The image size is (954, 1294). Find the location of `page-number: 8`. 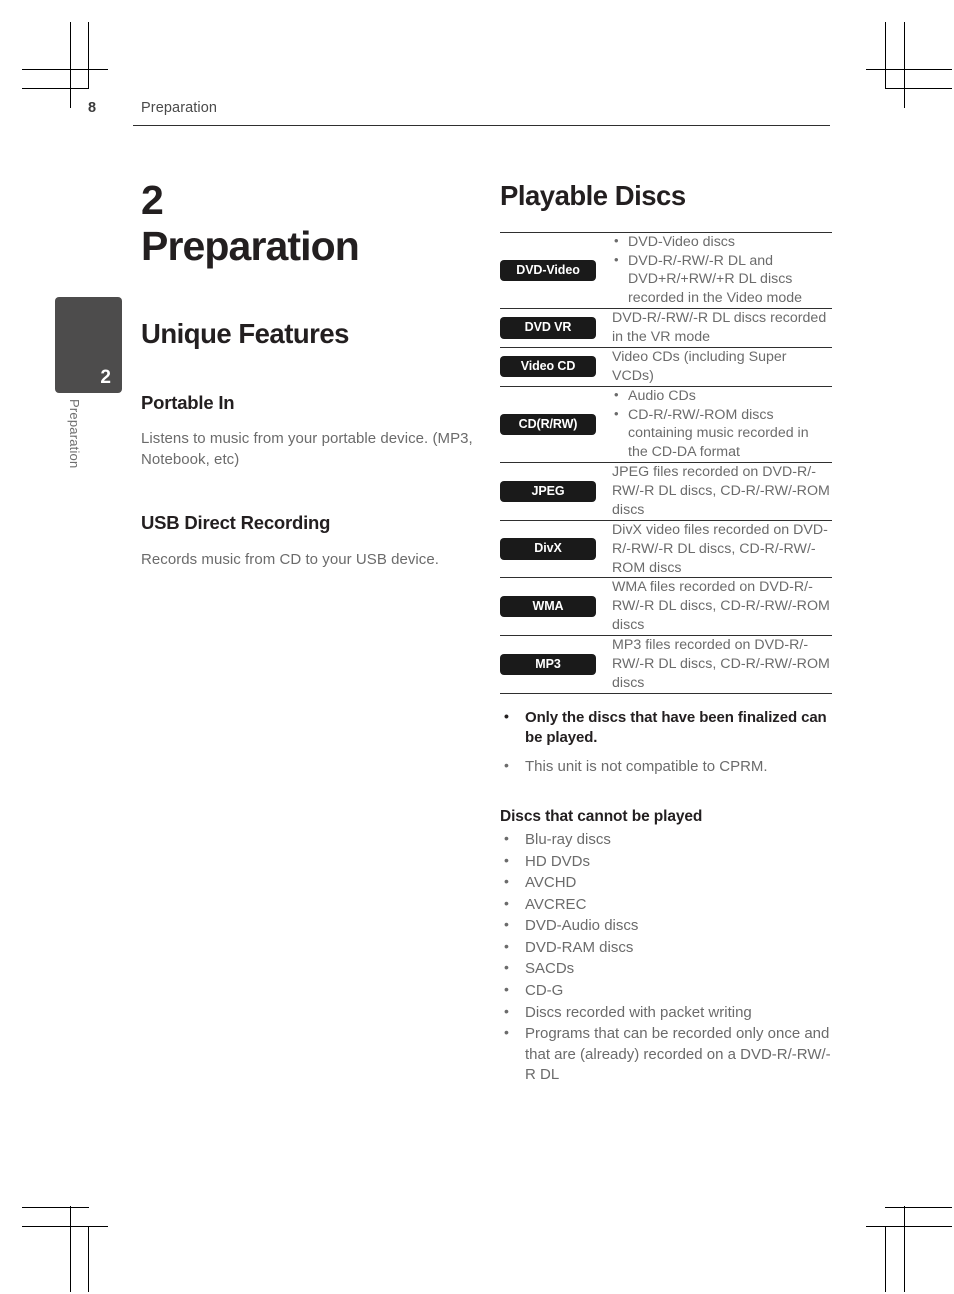

page-number: 8 is located at coordinates (92, 108).